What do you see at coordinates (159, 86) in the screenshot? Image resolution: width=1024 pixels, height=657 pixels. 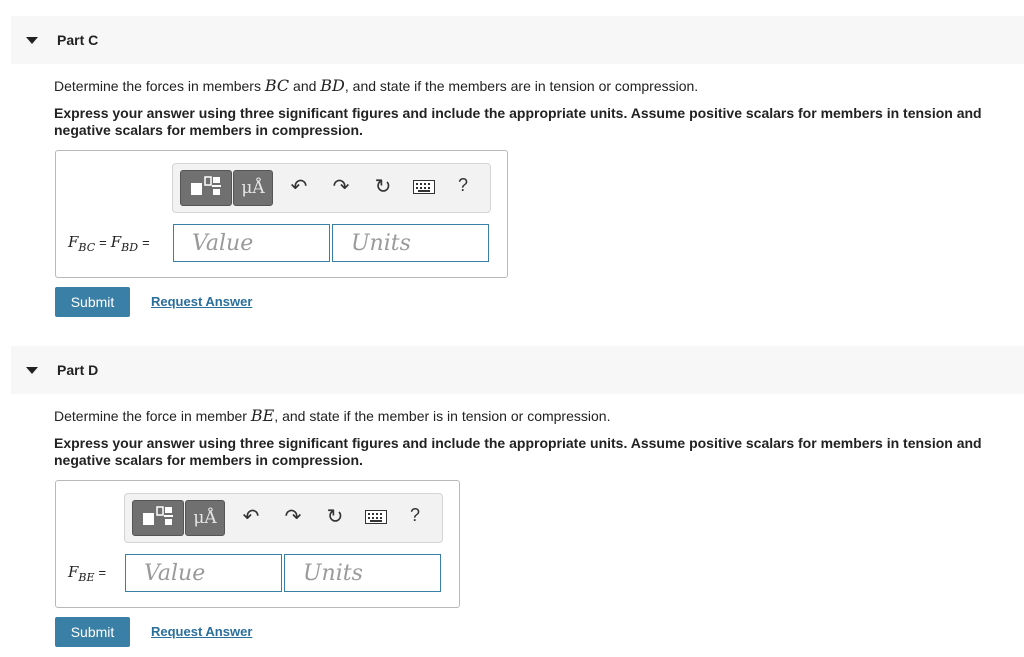 I see `prompt-text: Determine the forces in members` at bounding box center [159, 86].